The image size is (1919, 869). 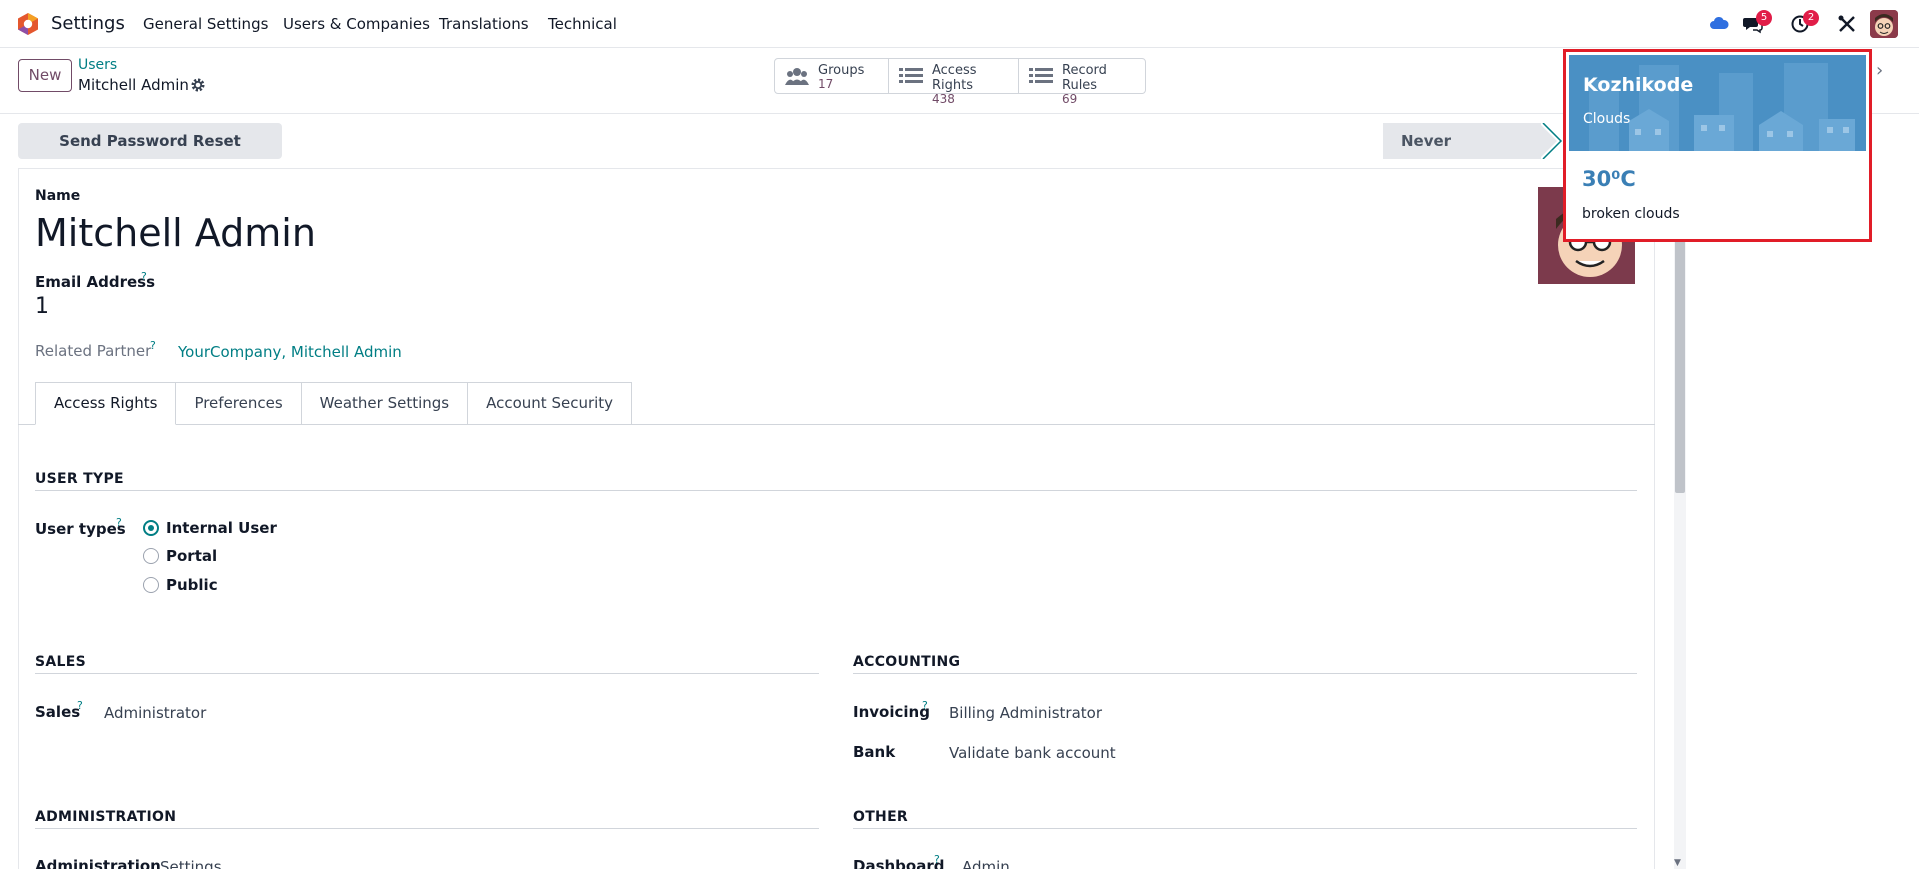 What do you see at coordinates (1680, 366) in the screenshot?
I see `scrollbar-thumb` at bounding box center [1680, 366].